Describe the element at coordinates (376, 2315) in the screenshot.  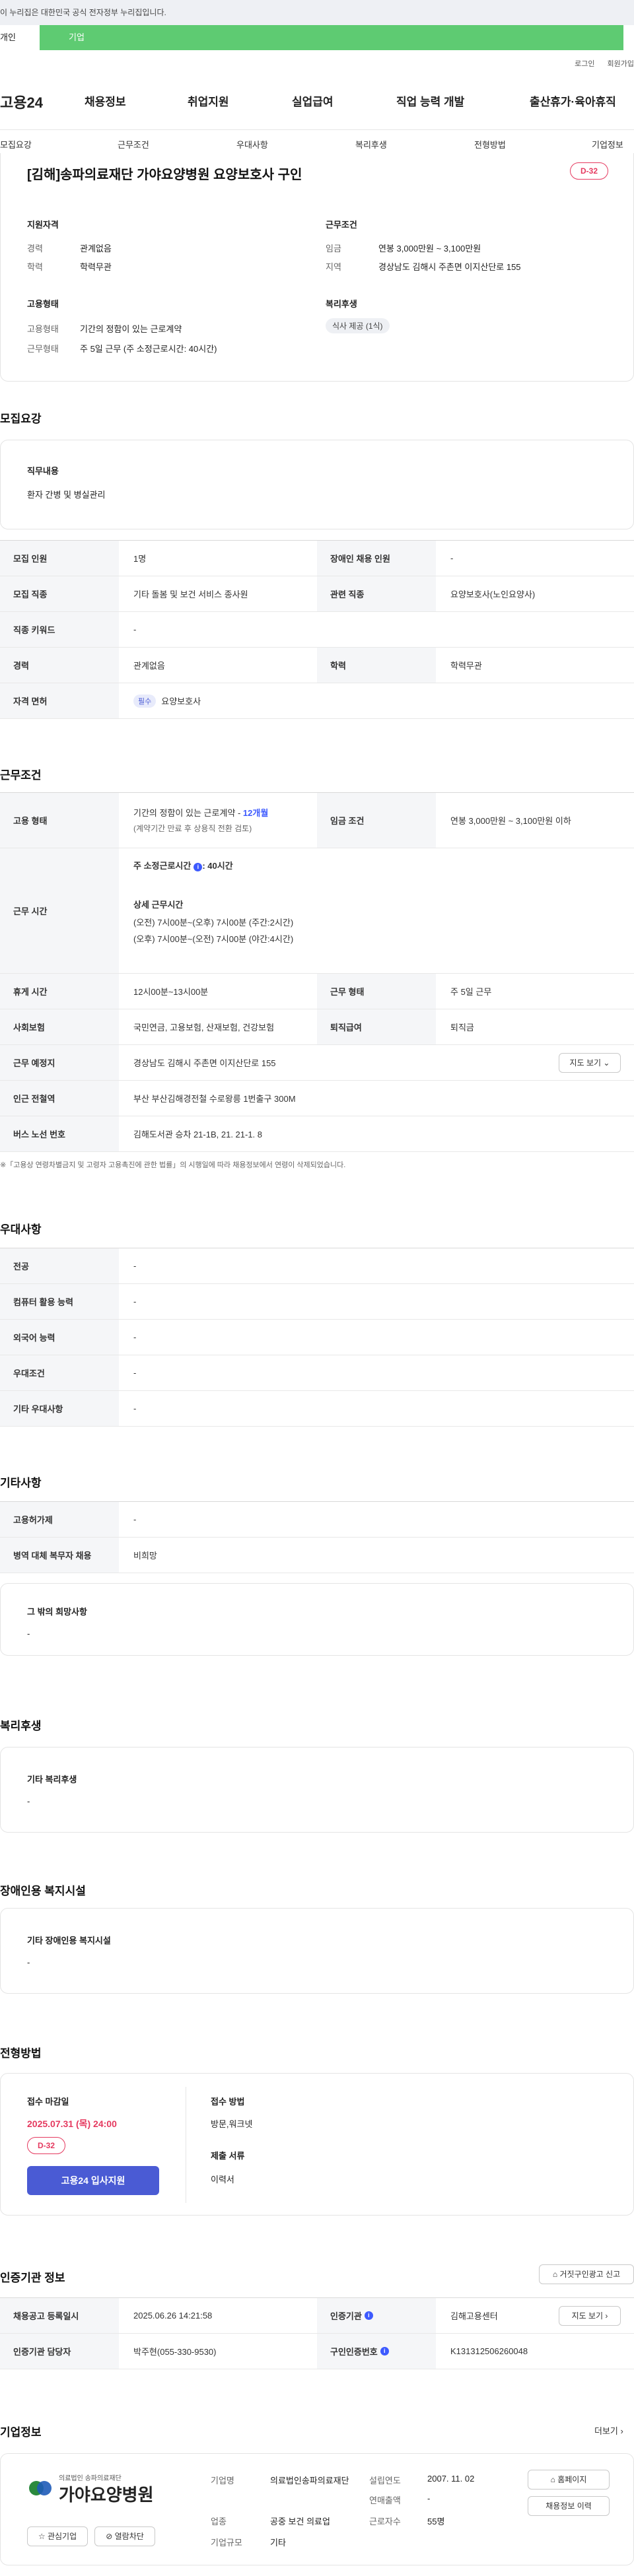
I see `table-header: 인증기관 i` at that location.